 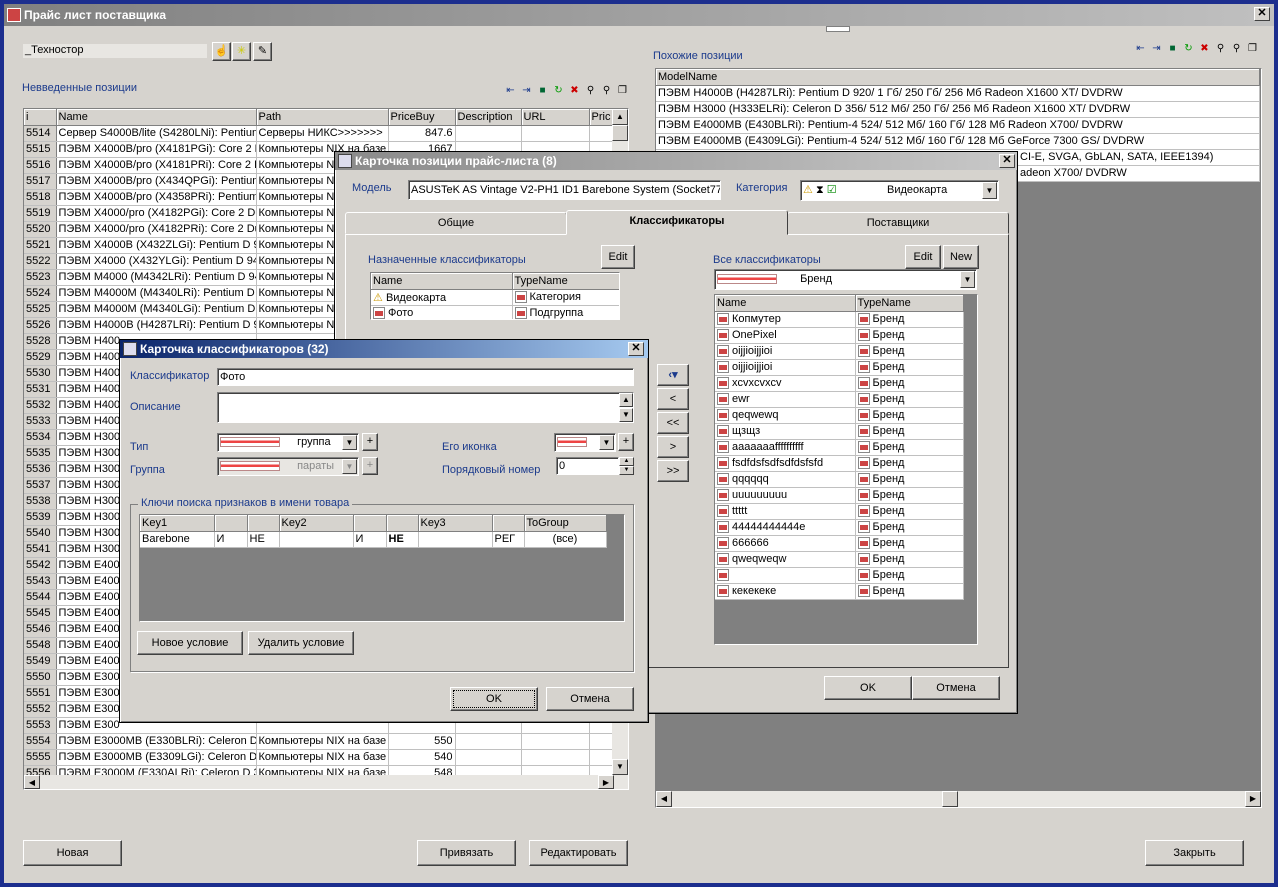 I want to click on delete-icon: ✖, so click(x=1204, y=48).